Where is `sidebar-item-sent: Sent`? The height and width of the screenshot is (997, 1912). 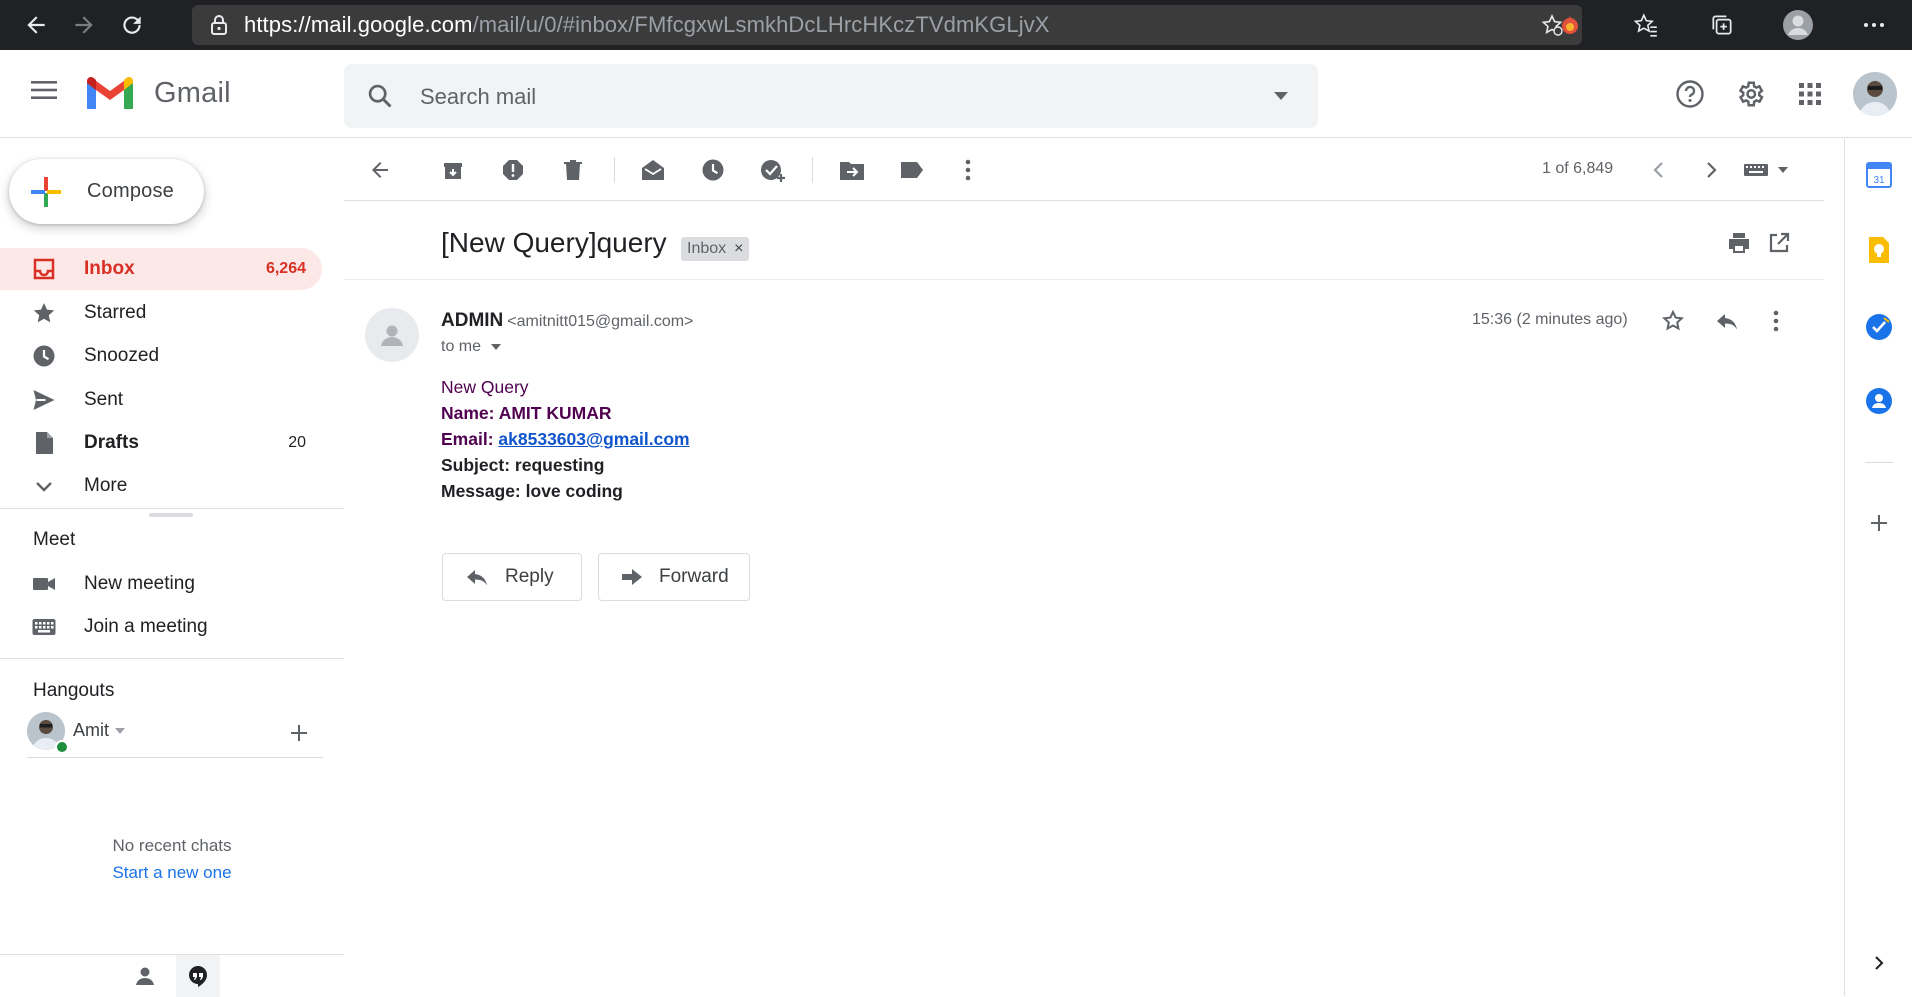 sidebar-item-sent: Sent is located at coordinates (161, 400).